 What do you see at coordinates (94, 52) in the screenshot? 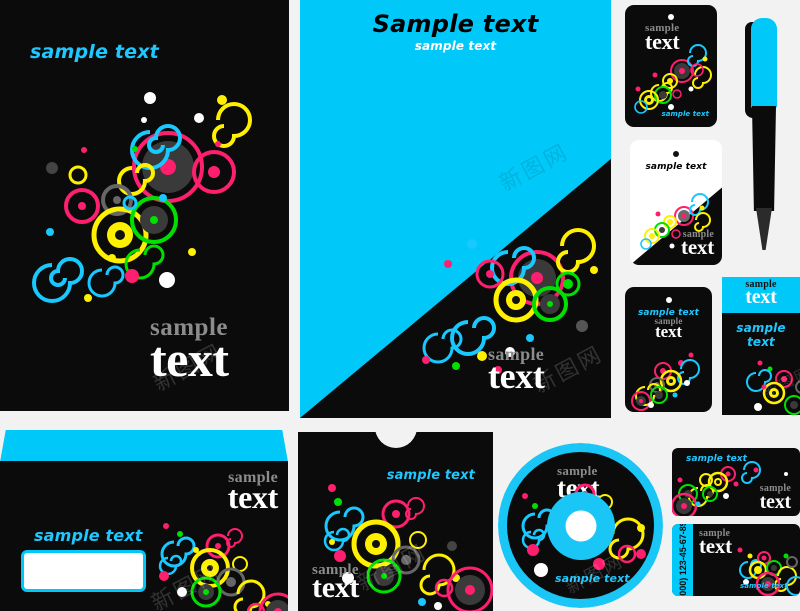
I see `poster-headline: sample text` at bounding box center [94, 52].